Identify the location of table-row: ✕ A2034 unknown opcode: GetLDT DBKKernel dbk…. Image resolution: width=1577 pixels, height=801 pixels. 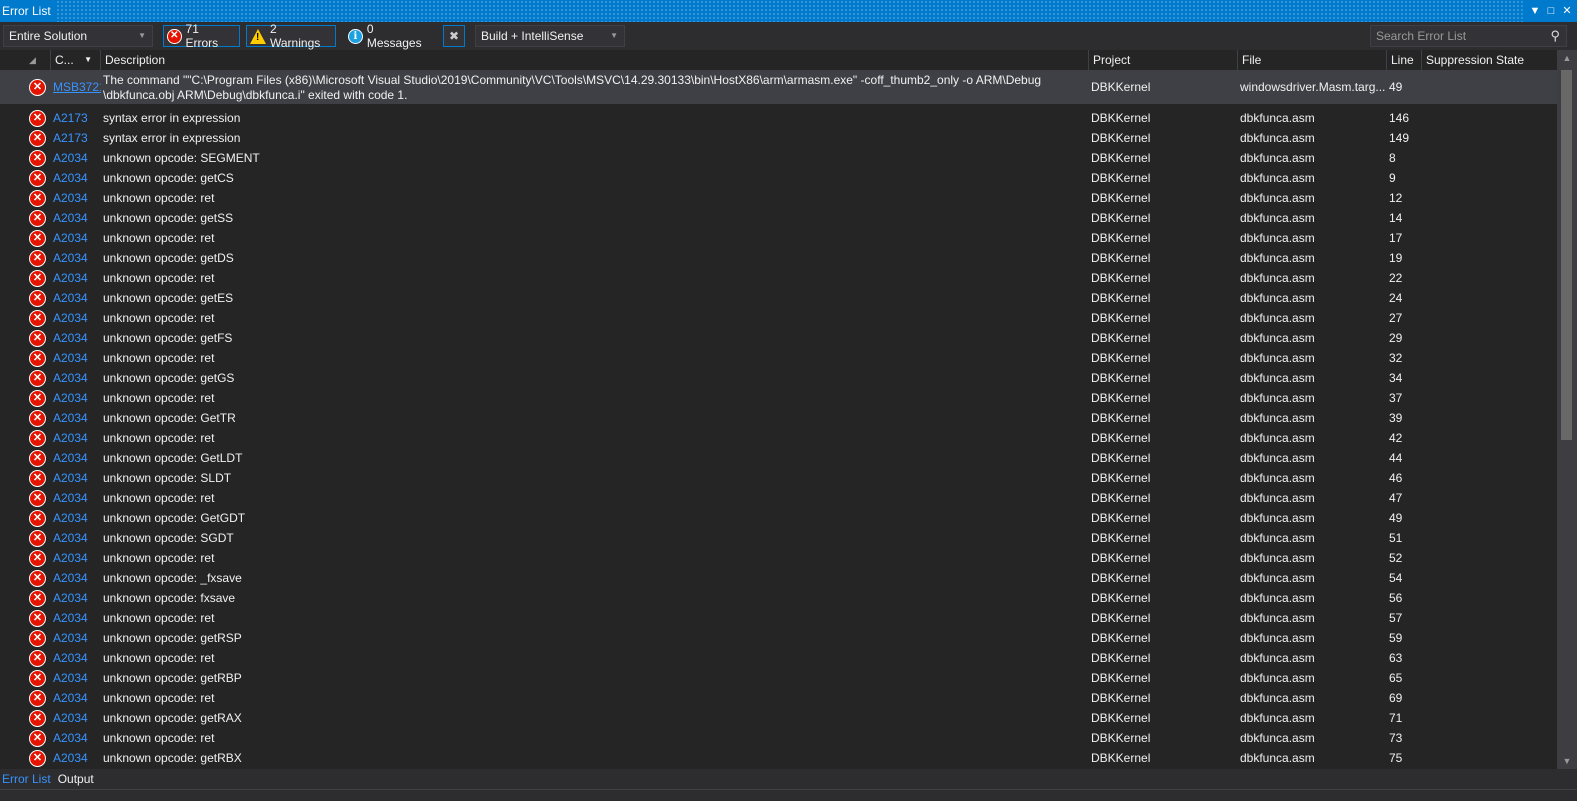
(778, 458).